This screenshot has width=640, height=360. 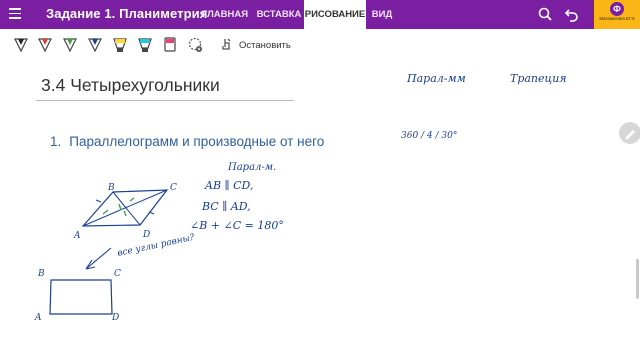 What do you see at coordinates (173, 188) in the screenshot?
I see `vertex-label-c: C` at bounding box center [173, 188].